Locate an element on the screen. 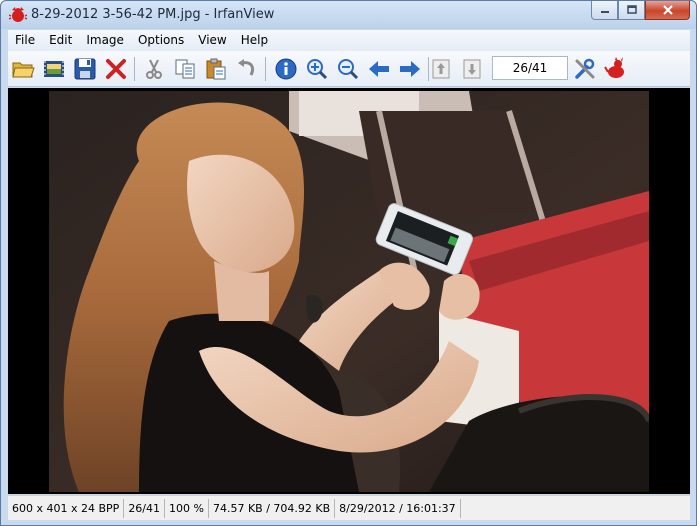 This screenshot has width=697, height=526. properties-button is located at coordinates (585, 69).